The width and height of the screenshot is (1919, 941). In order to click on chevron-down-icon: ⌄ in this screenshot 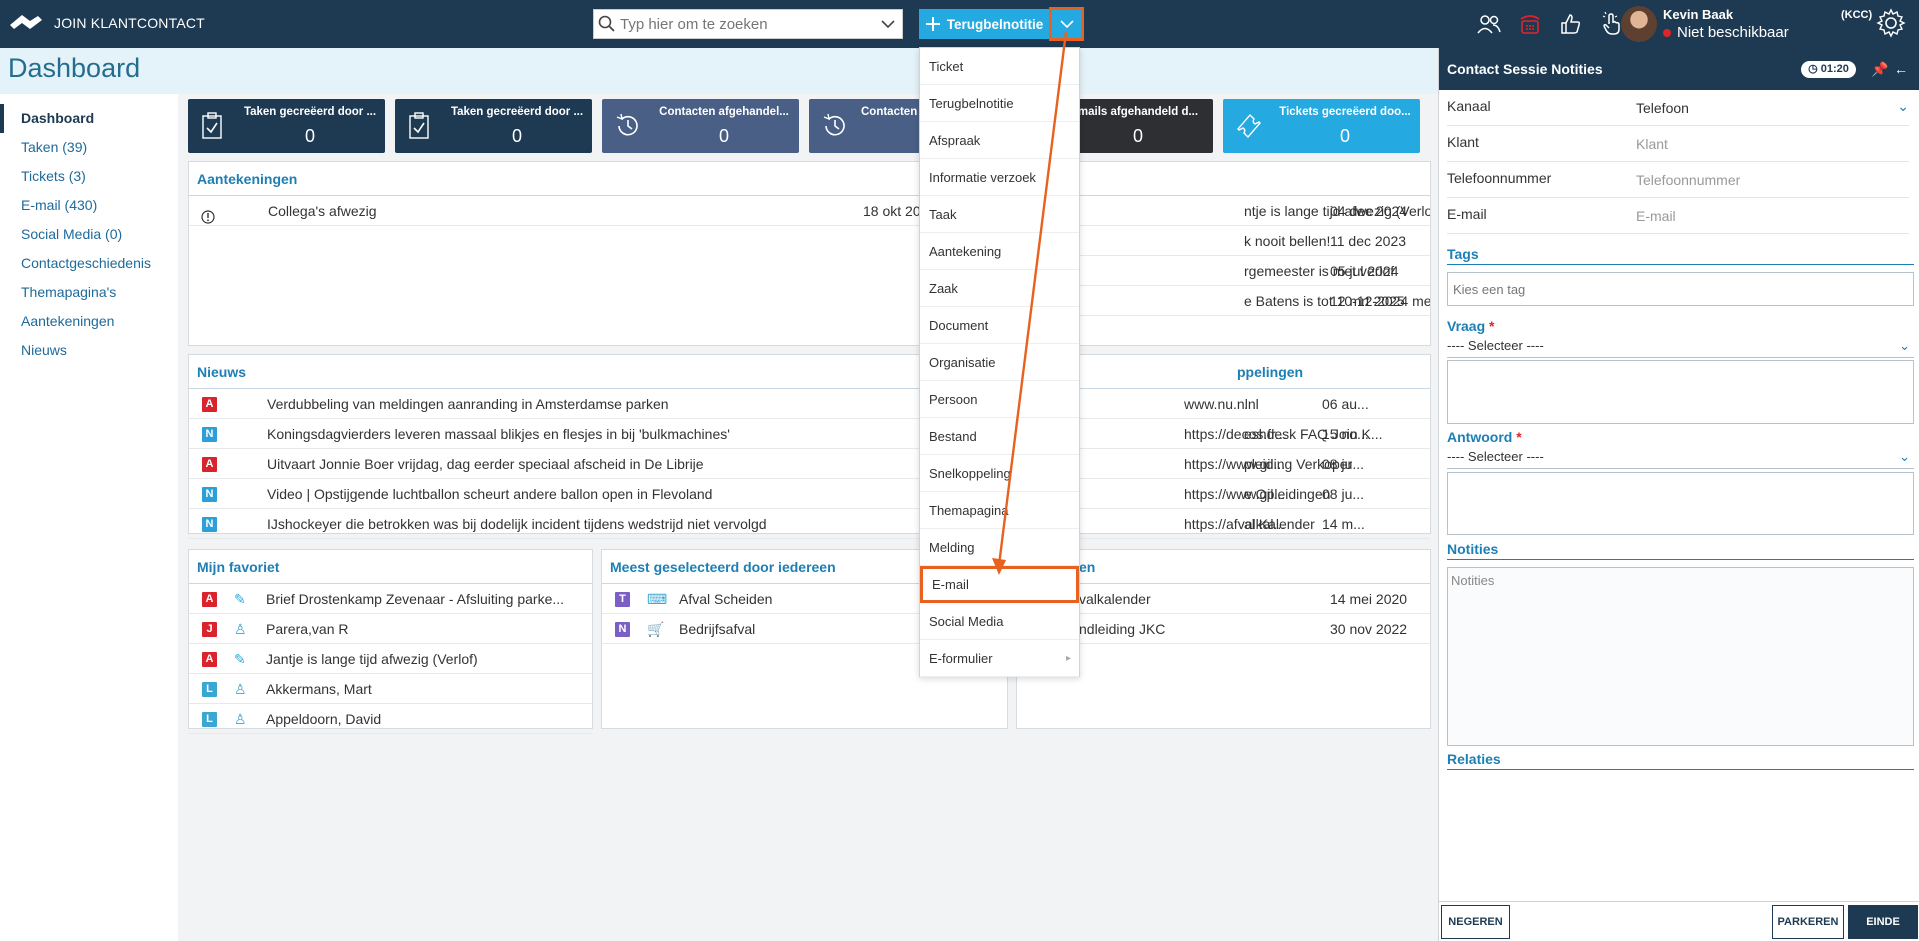, I will do `click(1903, 106)`.